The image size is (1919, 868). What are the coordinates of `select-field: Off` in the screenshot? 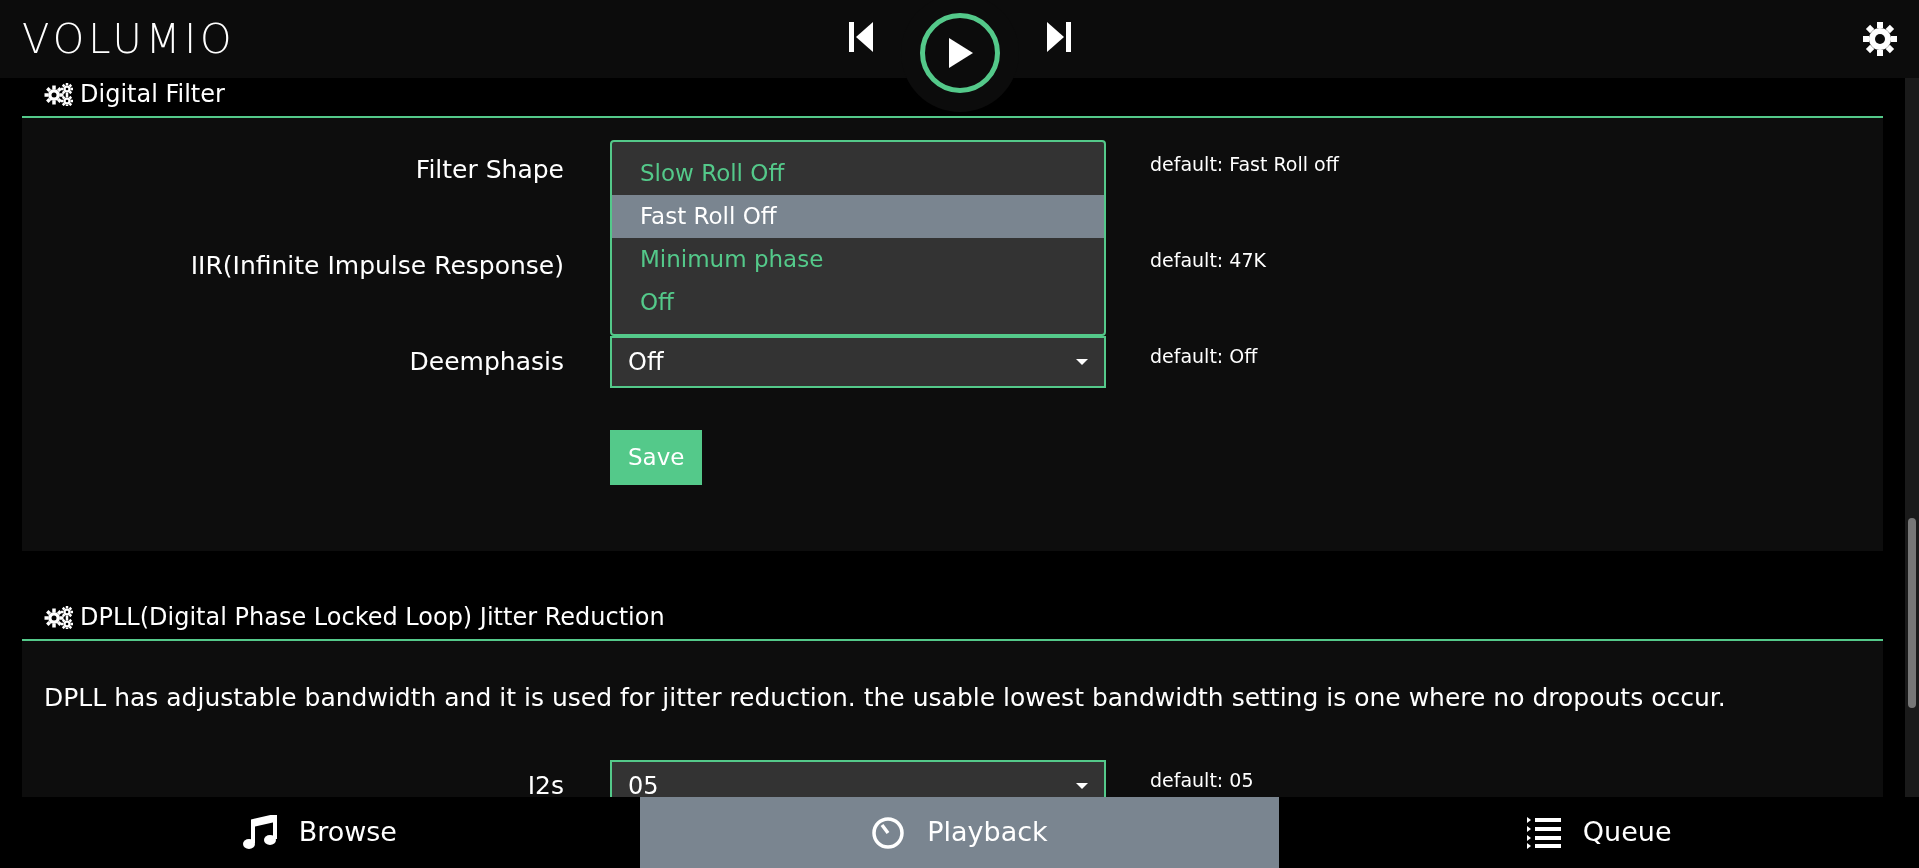 It's located at (858, 362).